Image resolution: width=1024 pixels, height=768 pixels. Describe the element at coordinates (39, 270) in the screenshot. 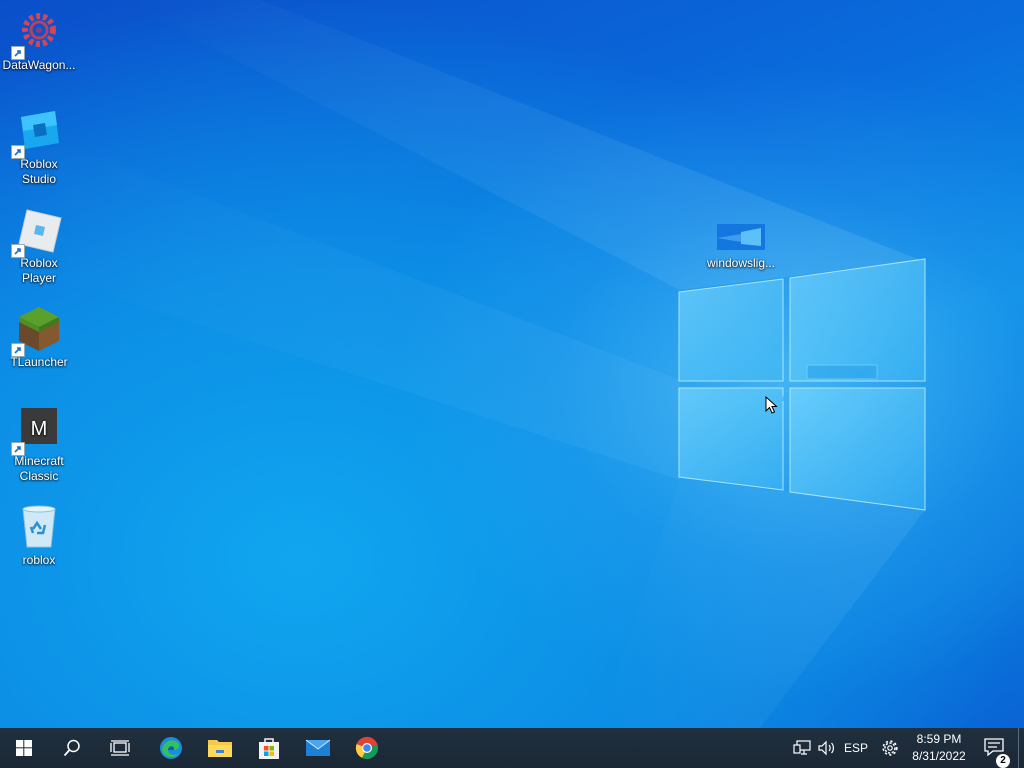

I see `desktop-icon-label: Roblox Player` at that location.